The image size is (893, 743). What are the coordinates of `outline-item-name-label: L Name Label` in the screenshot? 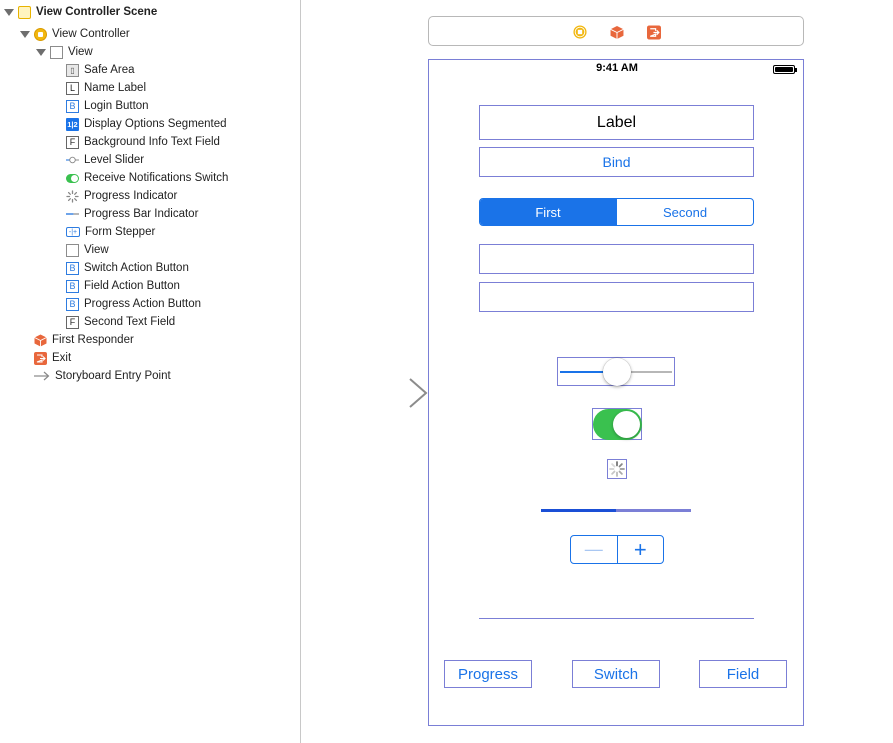 It's located at (106, 88).